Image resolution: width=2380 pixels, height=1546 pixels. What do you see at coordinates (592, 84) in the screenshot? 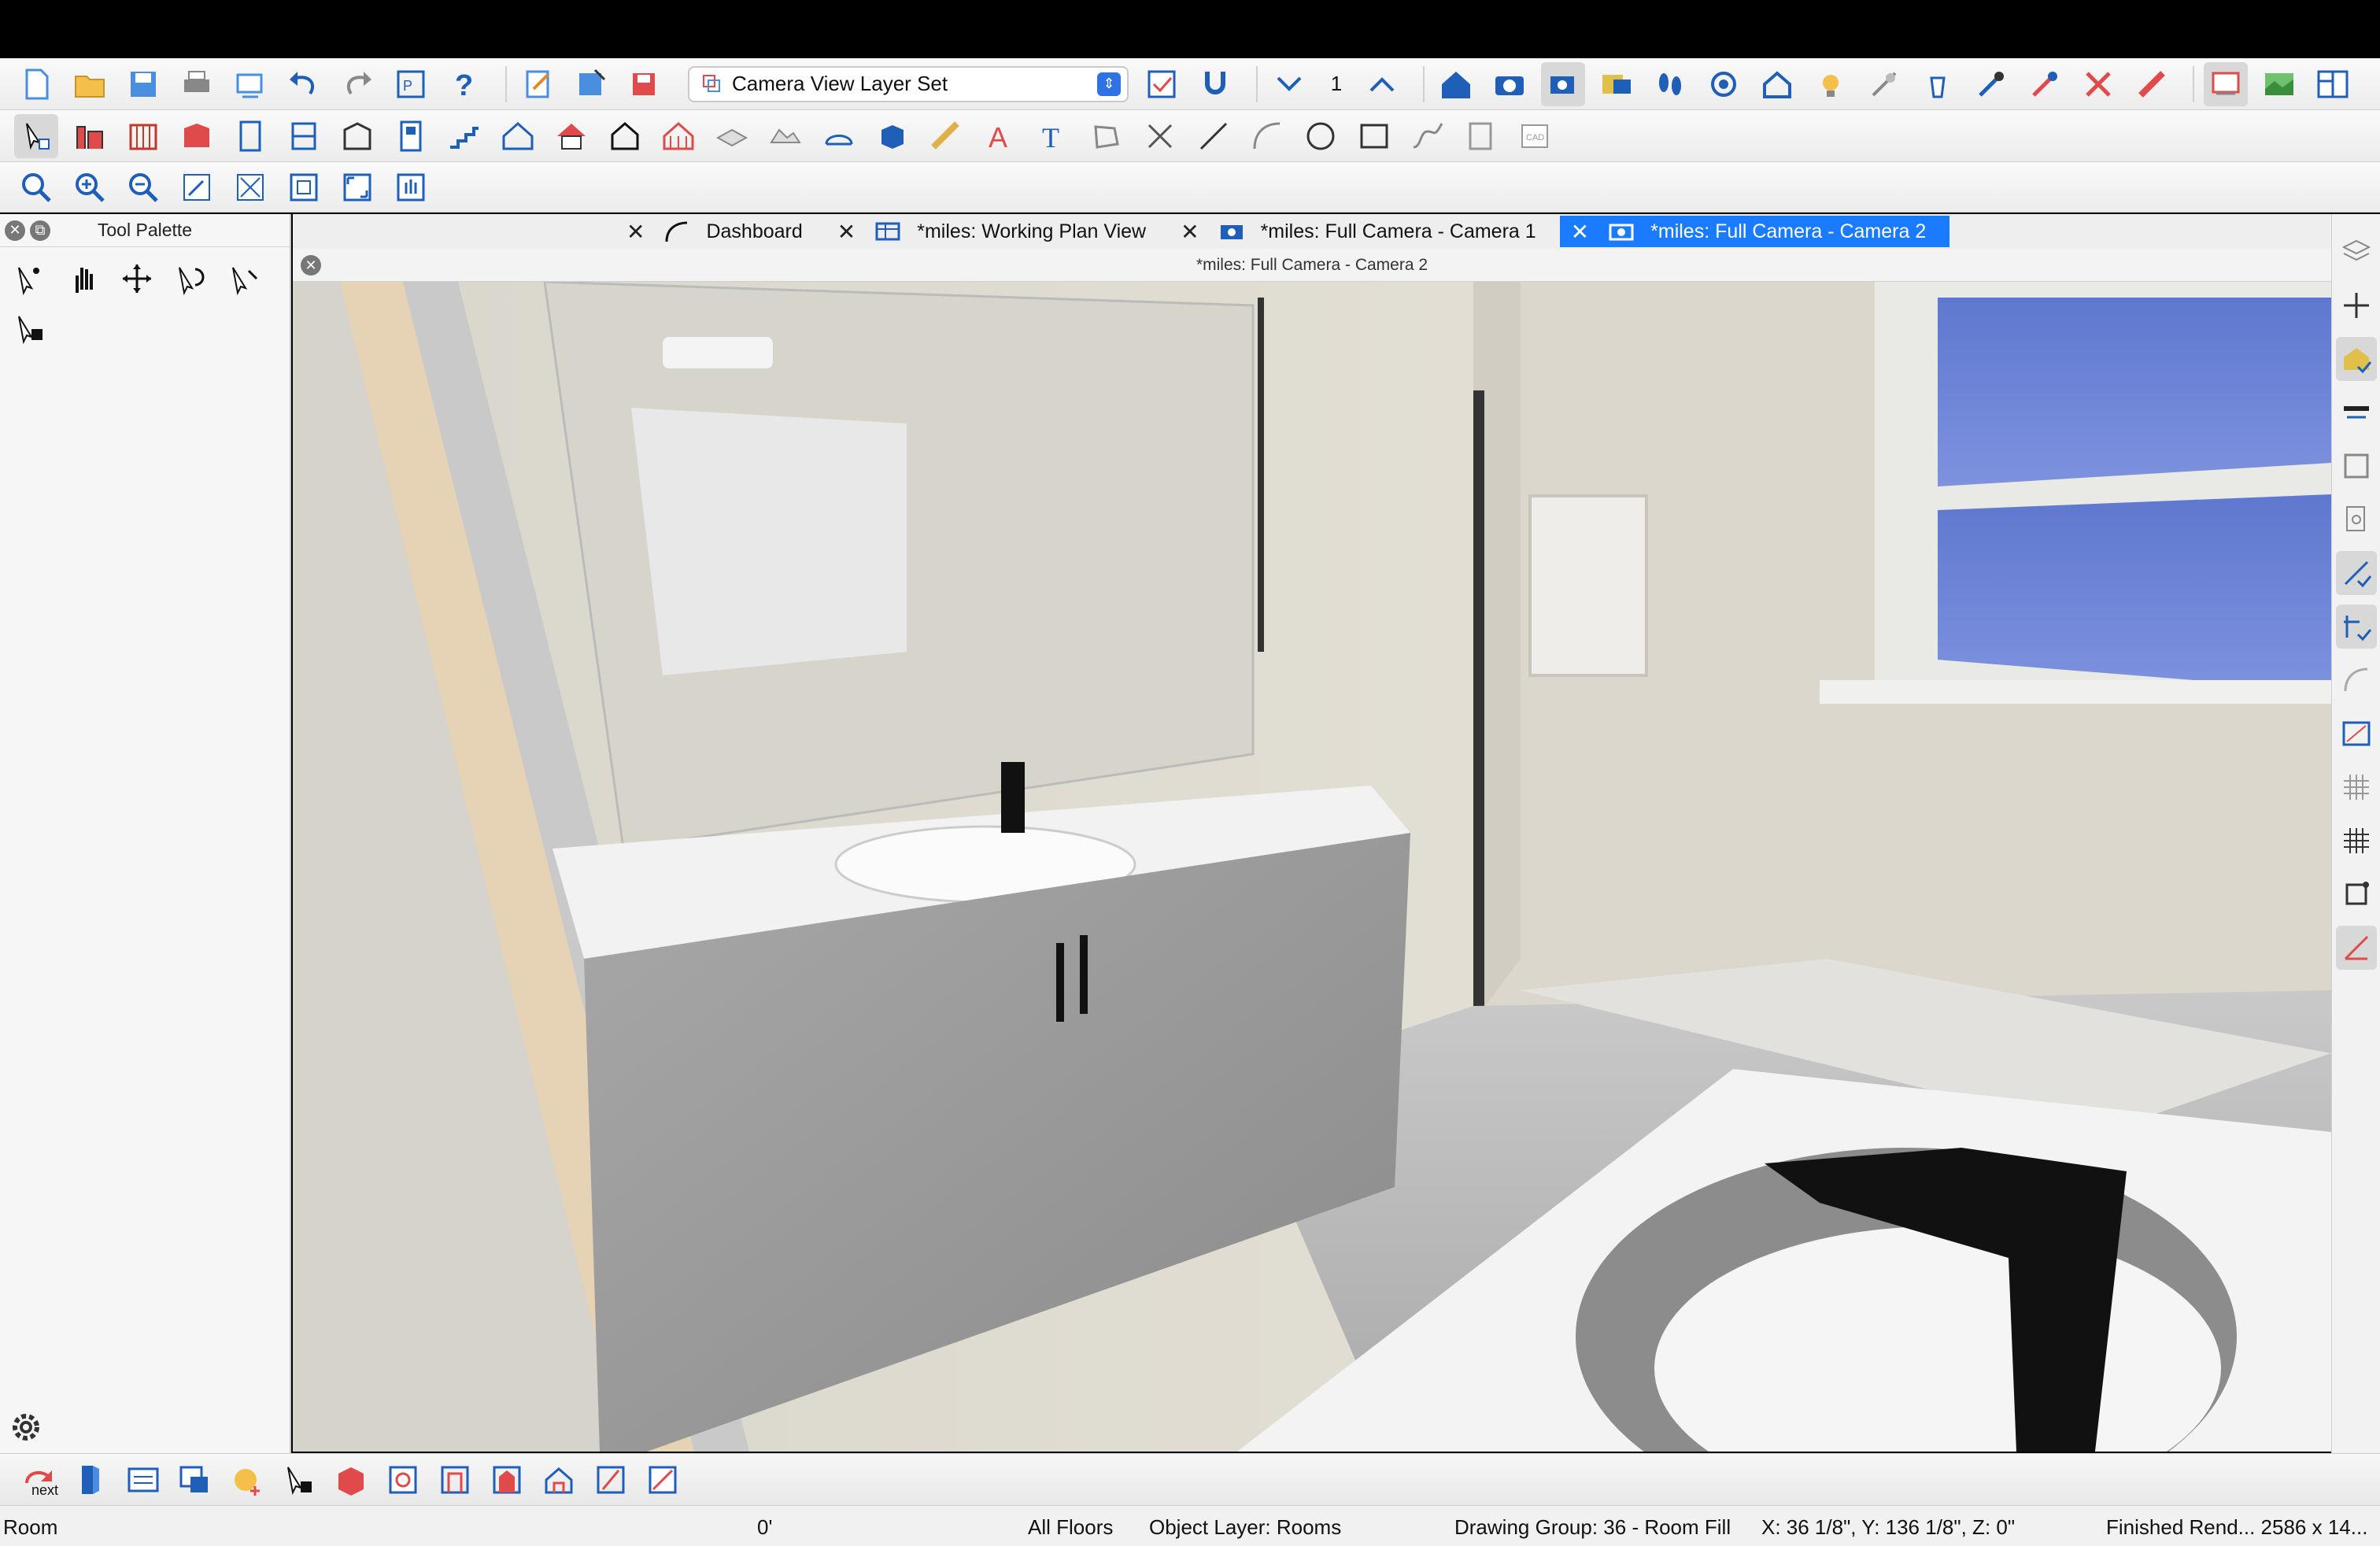
I see `save-as-icon` at bounding box center [592, 84].